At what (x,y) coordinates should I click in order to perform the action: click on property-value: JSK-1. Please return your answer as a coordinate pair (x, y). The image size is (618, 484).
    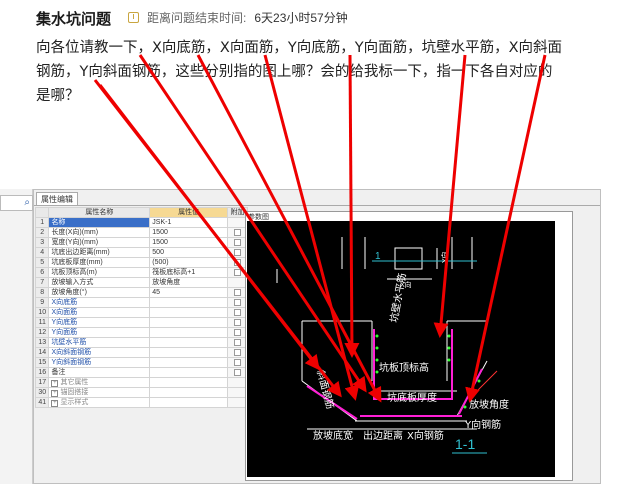
    Looking at the image, I should click on (189, 222).